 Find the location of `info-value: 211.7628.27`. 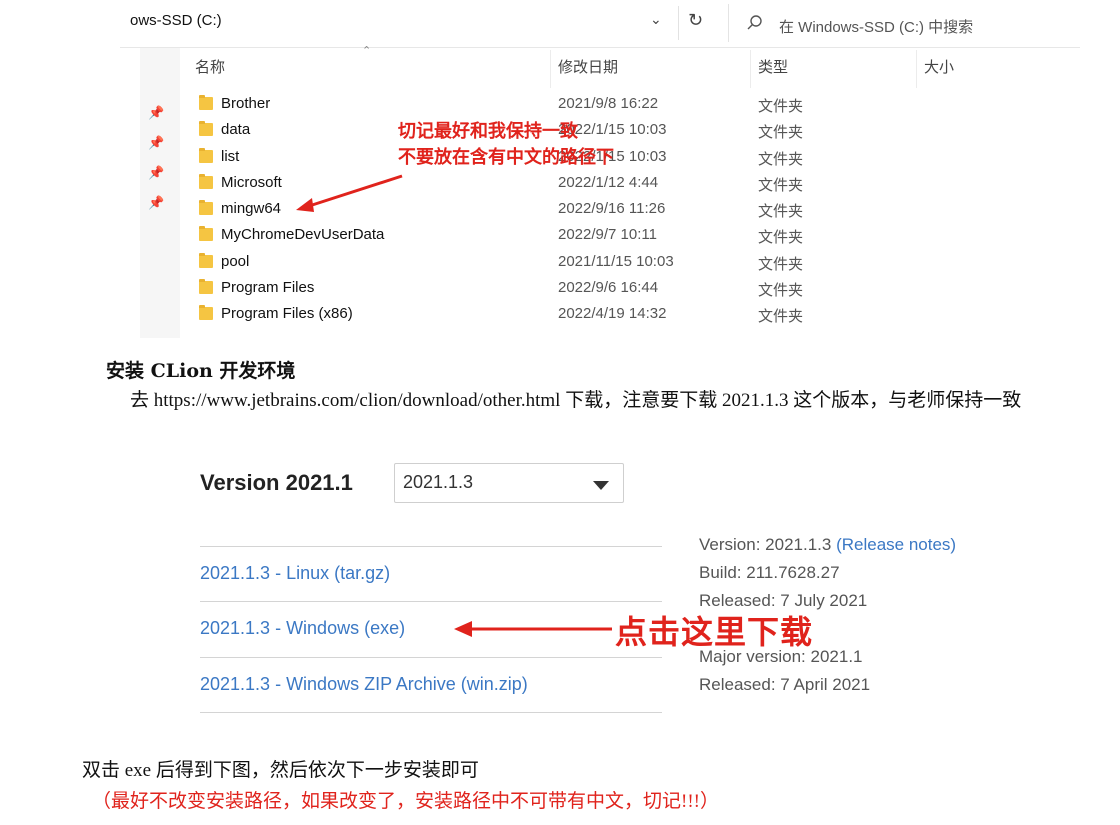

info-value: 211.7628.27 is located at coordinates (793, 572).